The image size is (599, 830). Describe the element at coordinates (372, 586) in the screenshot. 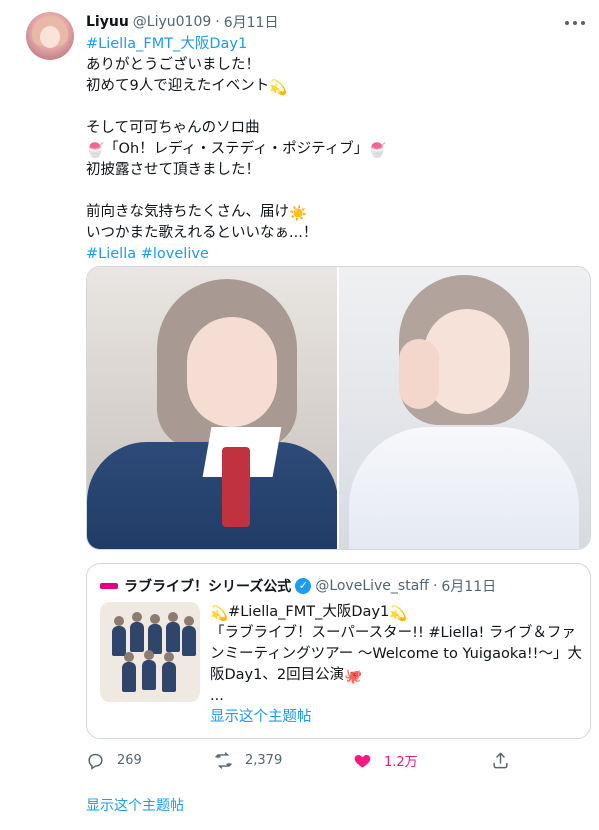

I see `quote-author-handle: @LoveLive_staff` at that location.